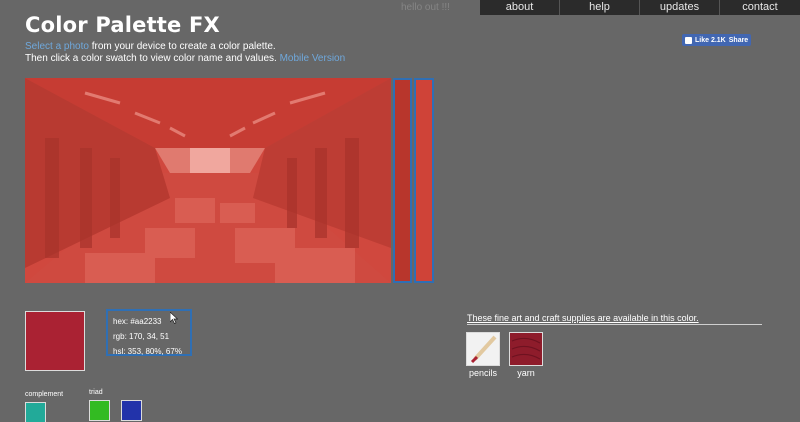 The height and width of the screenshot is (422, 800). What do you see at coordinates (526, 349) in the screenshot?
I see `yarn-icon` at bounding box center [526, 349].